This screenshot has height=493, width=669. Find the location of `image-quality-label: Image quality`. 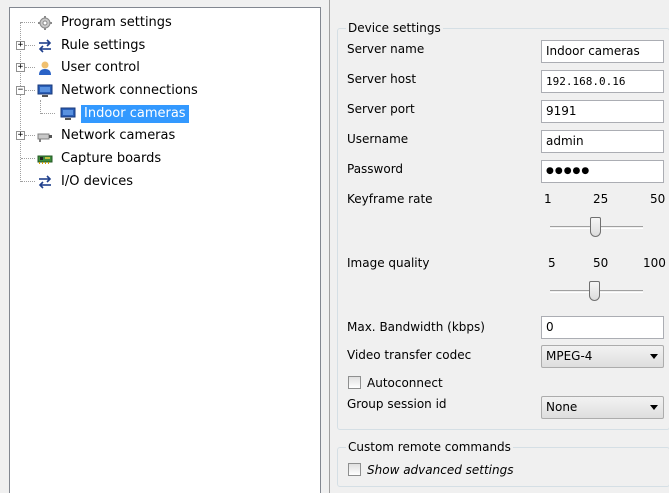

image-quality-label: Image quality is located at coordinates (388, 263).